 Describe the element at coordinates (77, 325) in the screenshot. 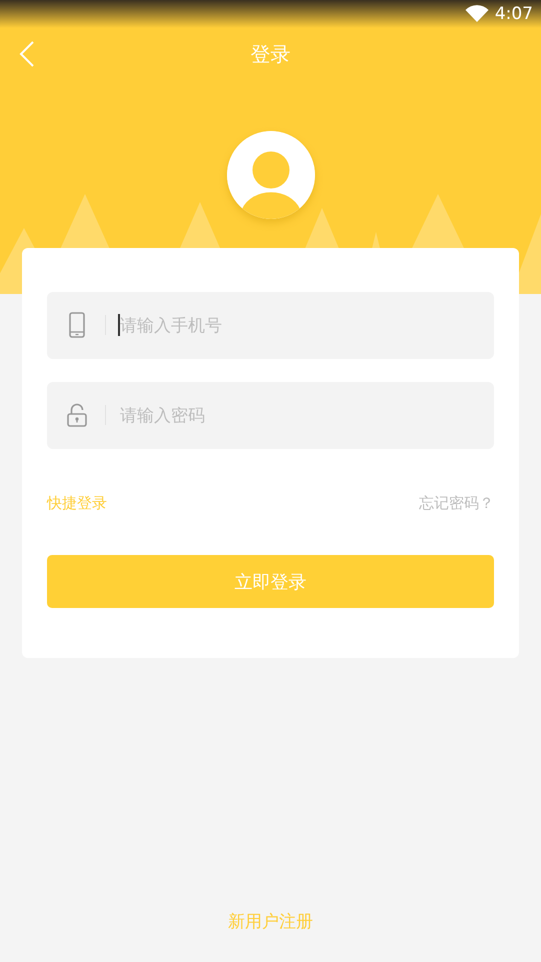

I see `phone-icon` at that location.